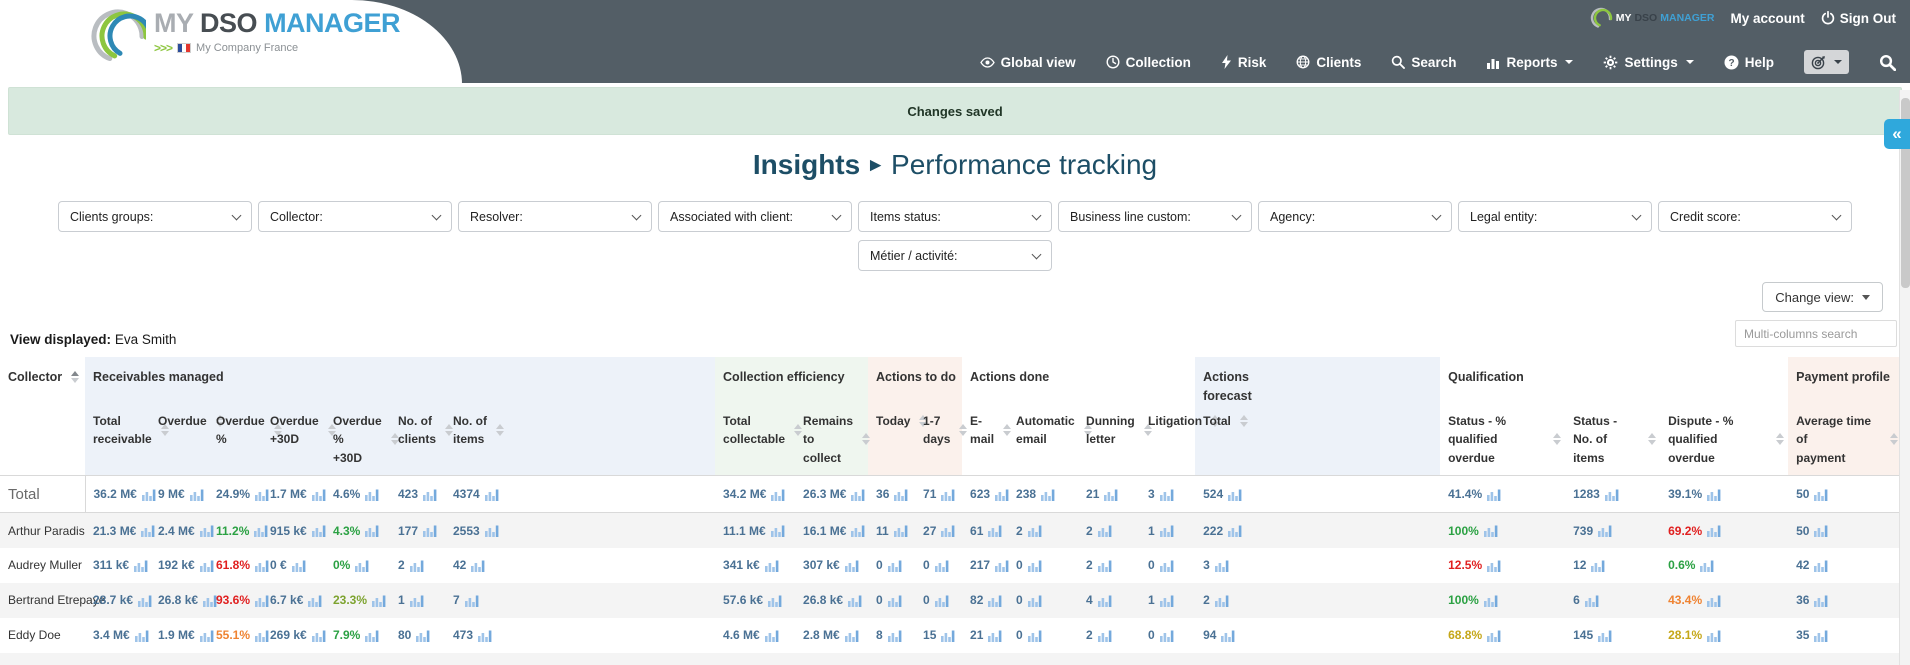 This screenshot has width=1910, height=665. I want to click on filter-credit-score: Credit score:, so click(1755, 216).